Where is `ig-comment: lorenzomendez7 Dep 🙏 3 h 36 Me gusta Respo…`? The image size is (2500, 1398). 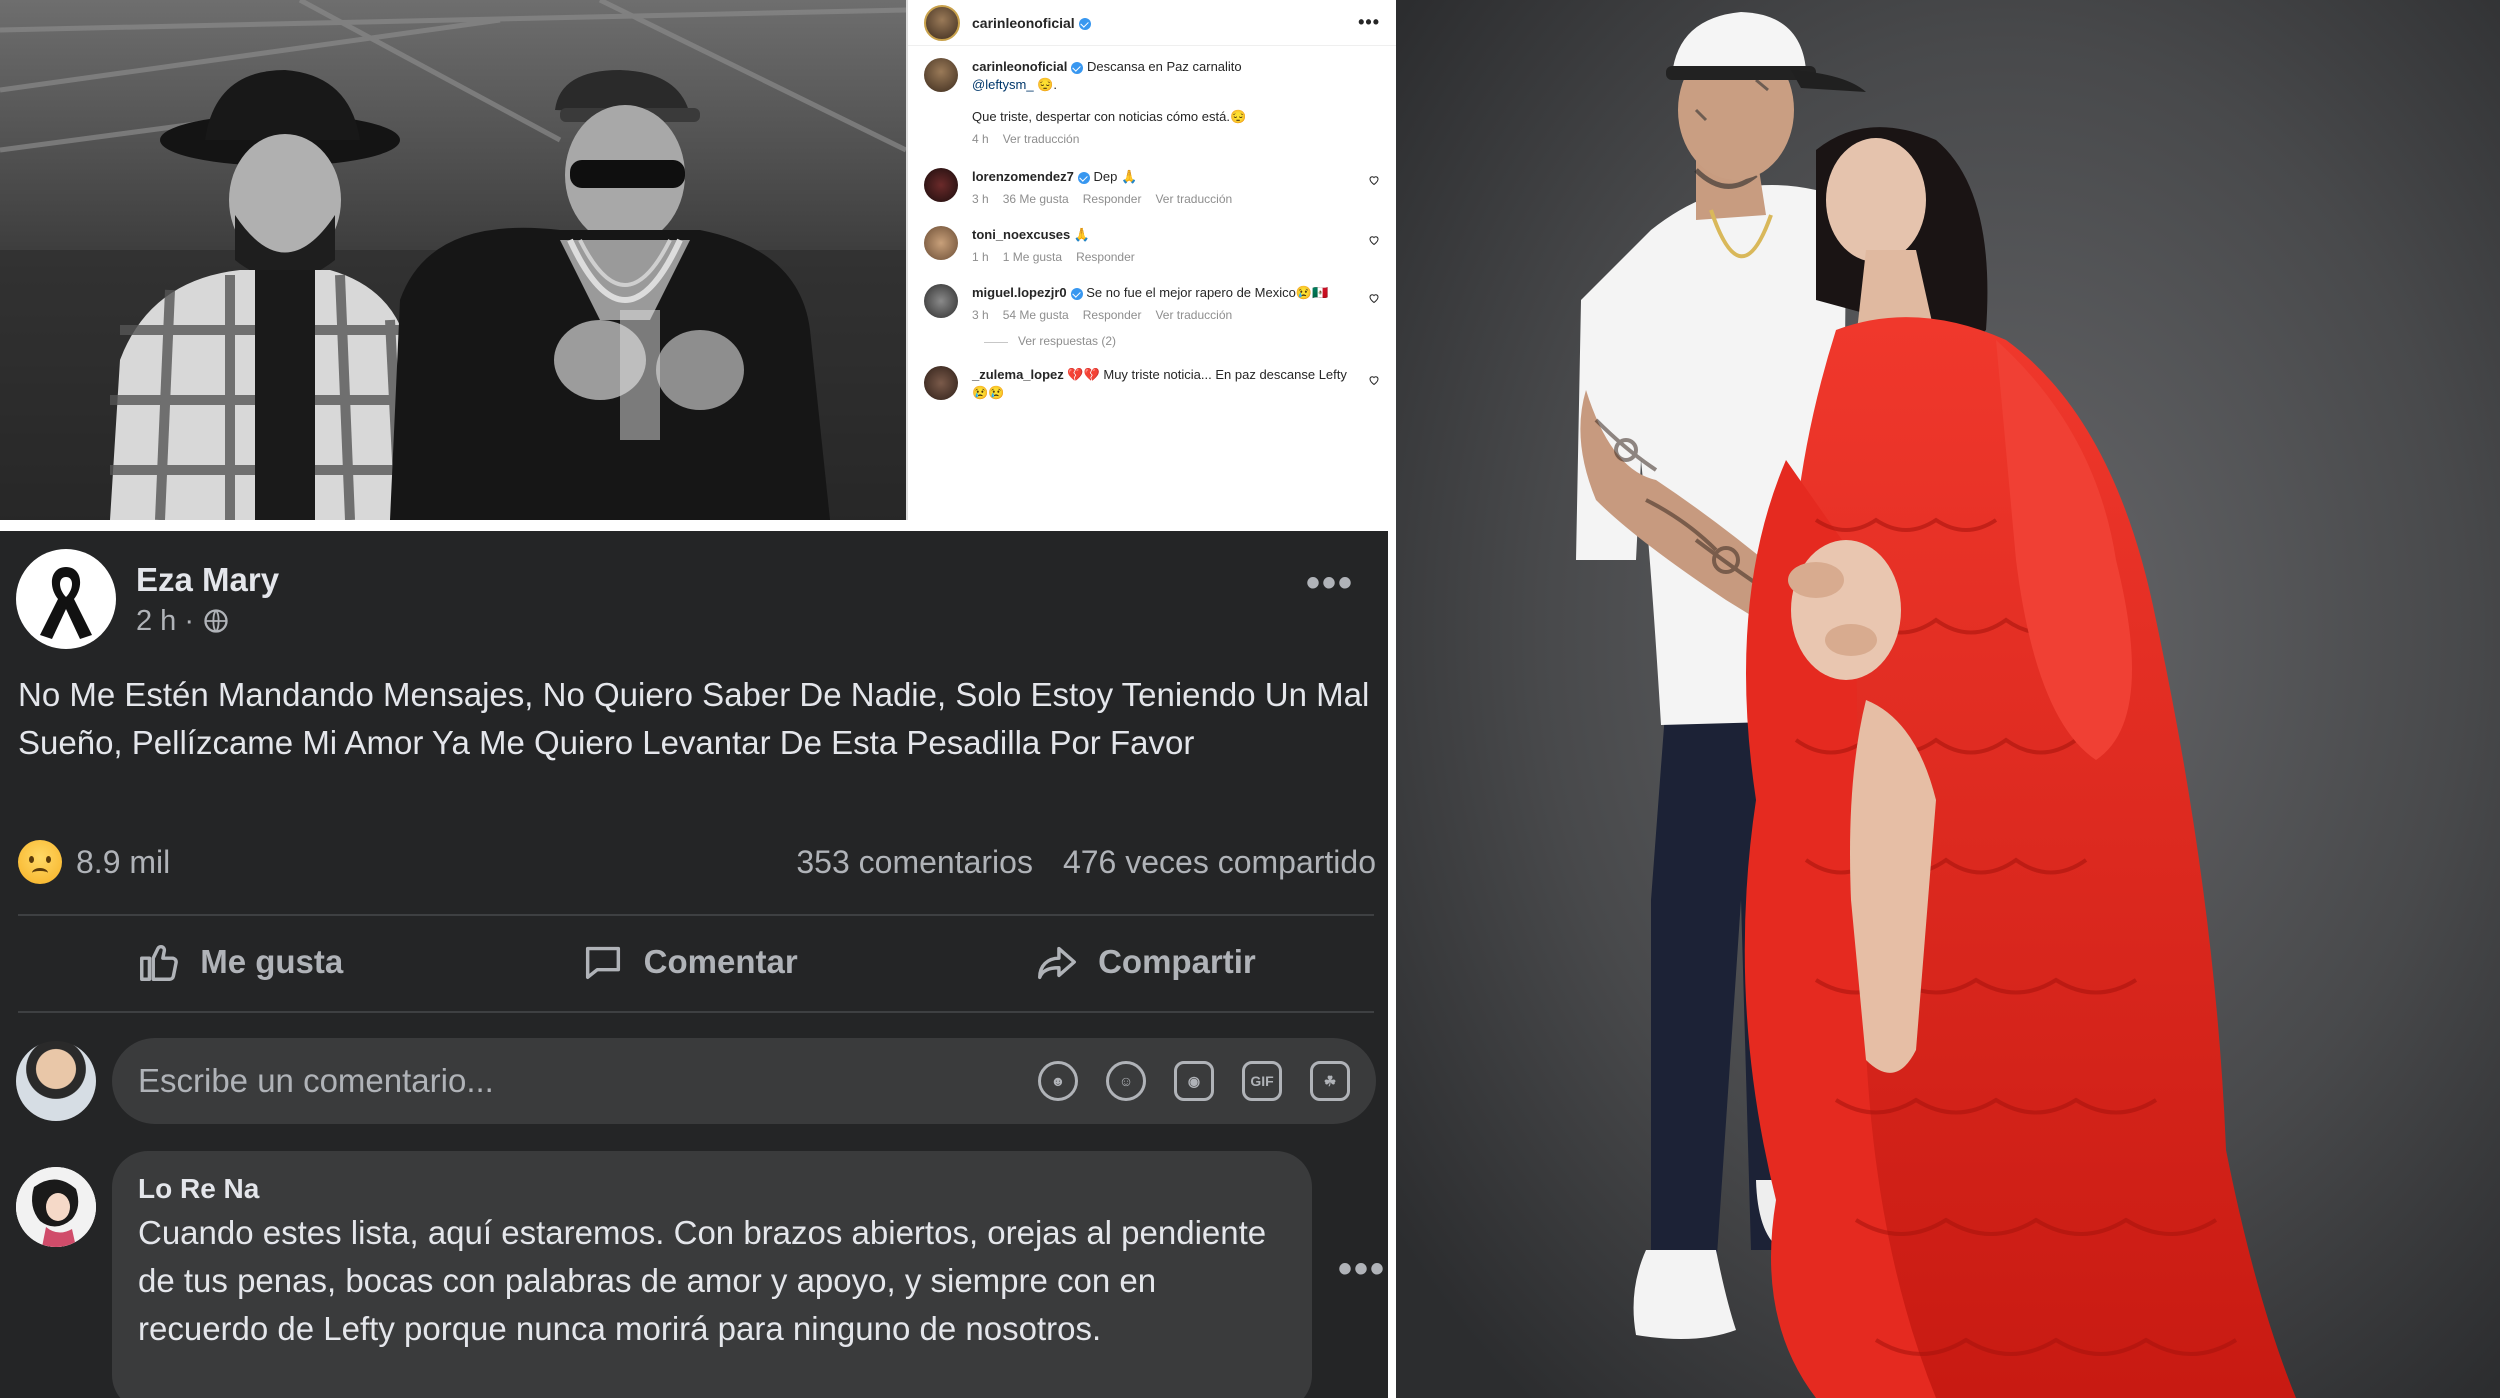 ig-comment: lorenzomendez7 Dep 🙏 3 h 36 Me gusta Respo… is located at coordinates (1152, 184).